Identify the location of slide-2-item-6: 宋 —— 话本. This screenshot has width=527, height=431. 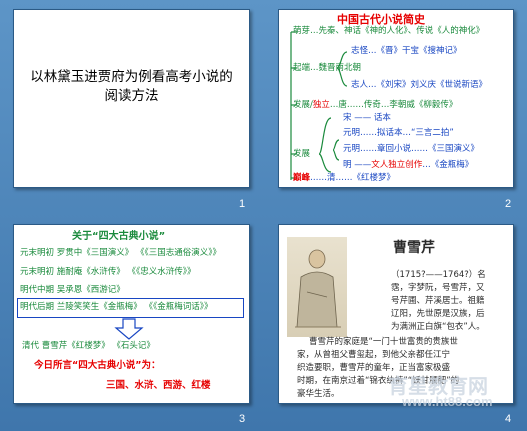
(367, 118).